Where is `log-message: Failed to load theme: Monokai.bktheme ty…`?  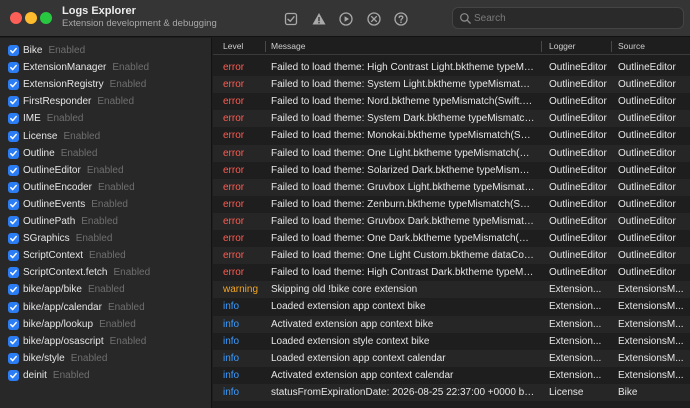 log-message: Failed to load theme: Monokai.bktheme ty… is located at coordinates (403, 136).